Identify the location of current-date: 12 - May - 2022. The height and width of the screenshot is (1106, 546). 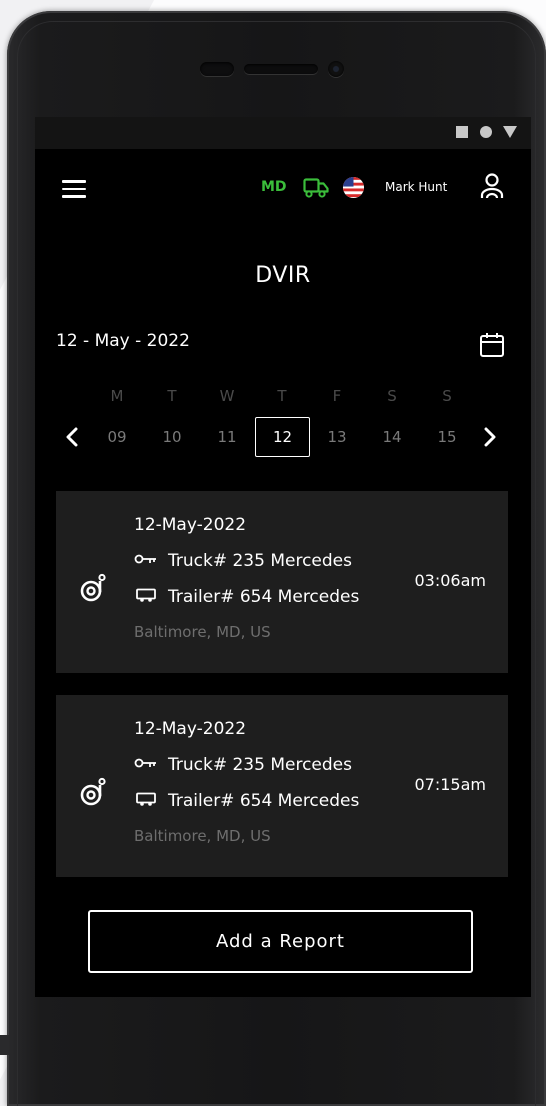
(123, 341).